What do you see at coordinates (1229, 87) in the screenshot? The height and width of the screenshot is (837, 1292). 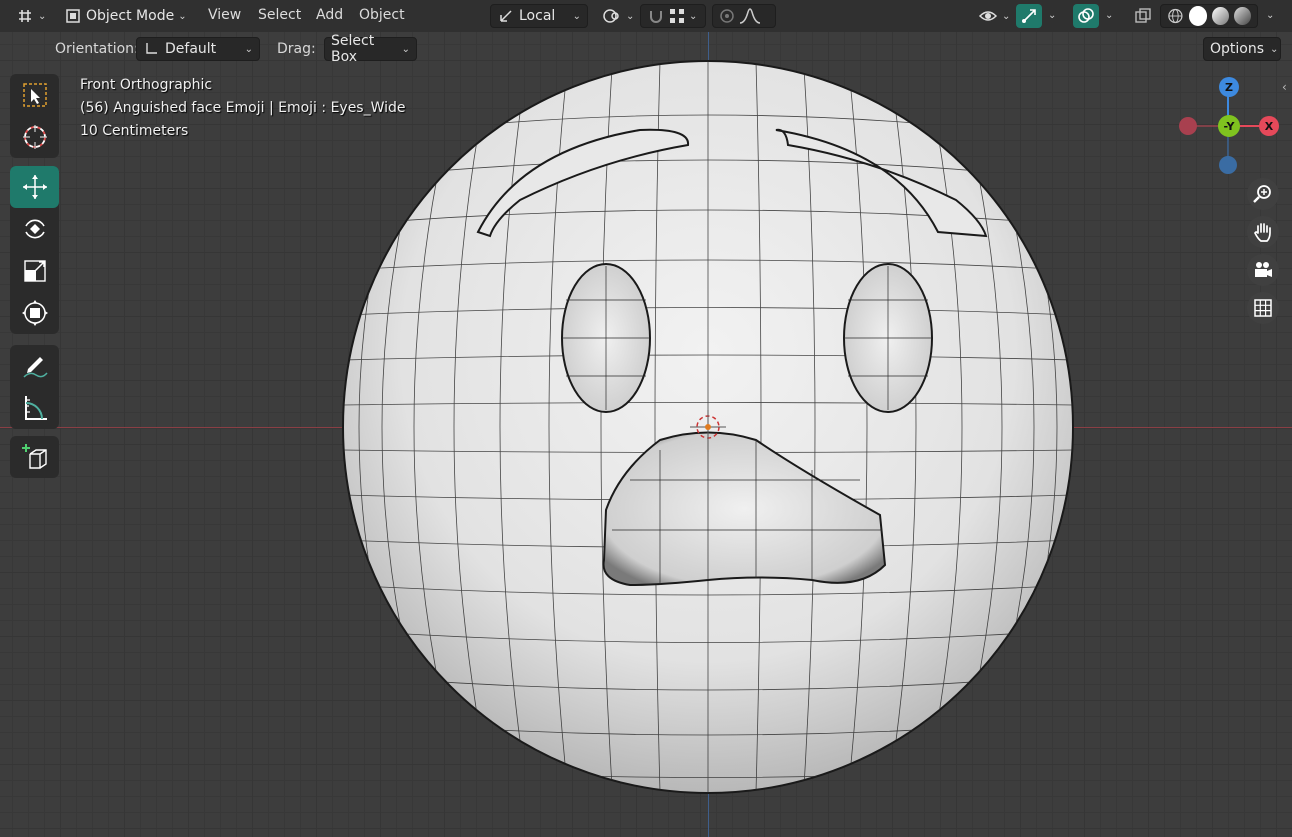 I see `z-axis-handle: Z` at bounding box center [1229, 87].